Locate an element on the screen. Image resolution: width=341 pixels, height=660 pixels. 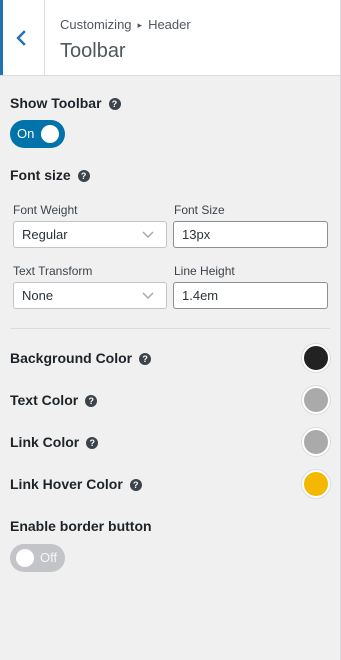
link-color-label: Link Color? is located at coordinates (54, 442).